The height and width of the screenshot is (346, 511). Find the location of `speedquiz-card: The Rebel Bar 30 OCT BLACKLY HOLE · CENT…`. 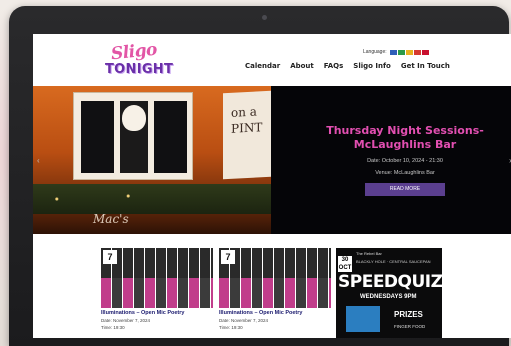

speedquiz-card: The Rebel Bar 30 OCT BLACKLY HOLE · CENT… is located at coordinates (389, 293).